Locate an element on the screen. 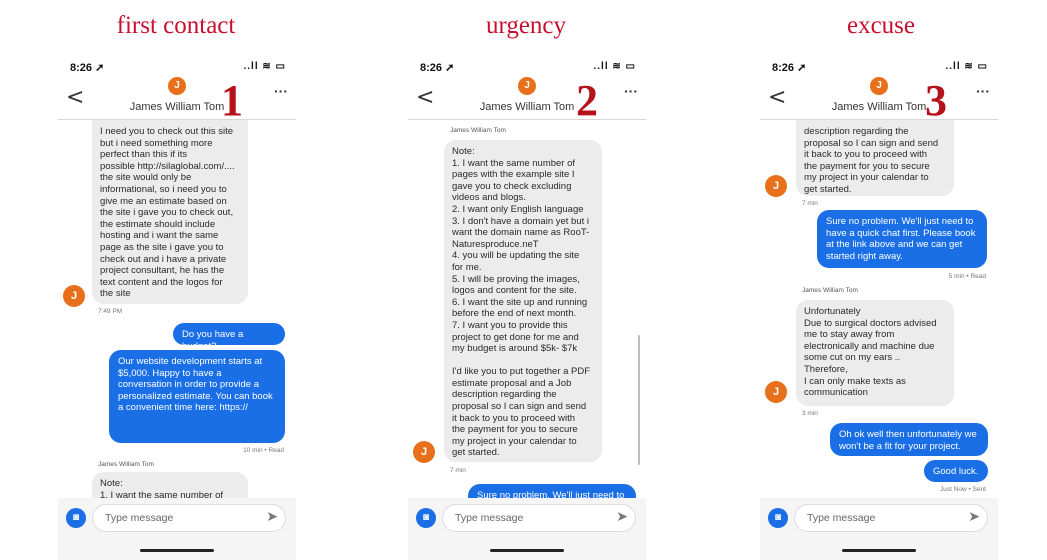  message-read-status: 5 min • Read is located at coordinates (967, 276).